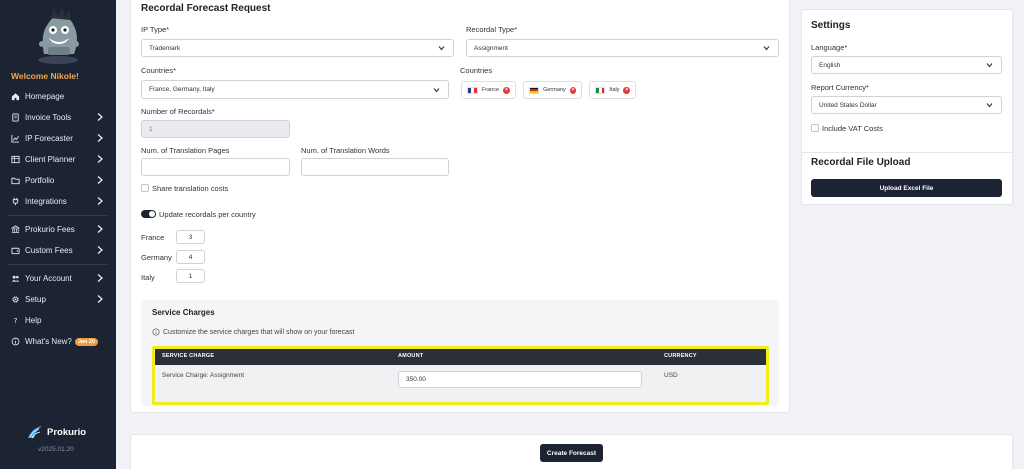 Image resolution: width=1024 pixels, height=469 pixels. What do you see at coordinates (50, 229) in the screenshot?
I see `sidebar-item-label: Prokurio Fees` at bounding box center [50, 229].